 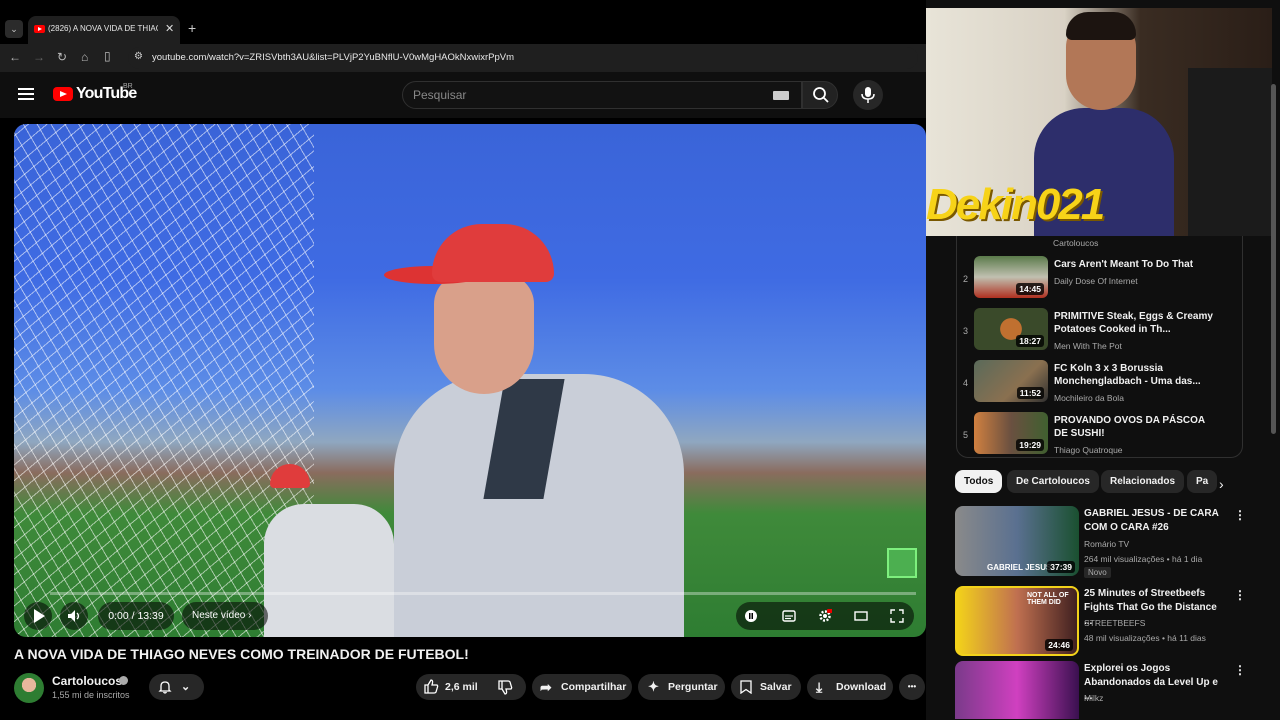 I want to click on playlist-item-title: PROVANDO OVOS DA PÁSCOA DE SUSHI!, so click(x=1134, y=427).